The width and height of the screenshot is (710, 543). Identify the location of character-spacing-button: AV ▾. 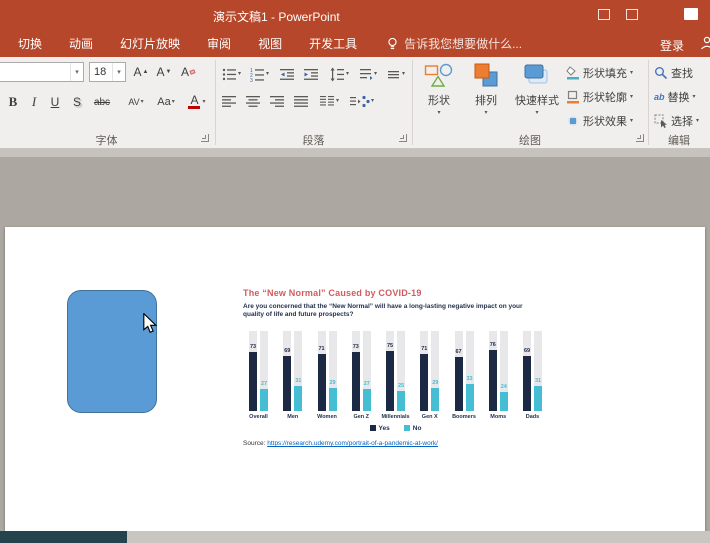
(136, 102).